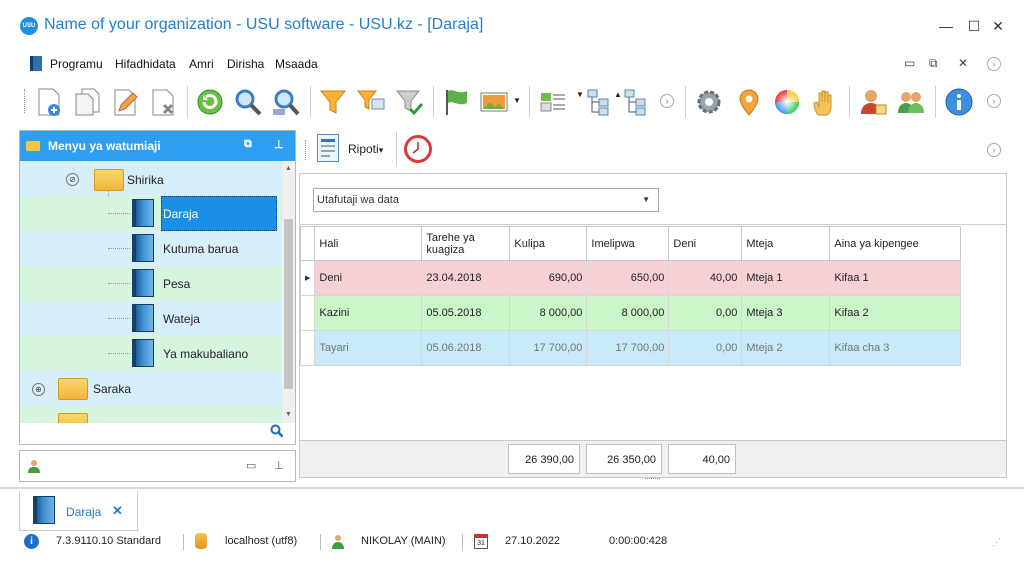 The width and height of the screenshot is (1024, 568). Describe the element at coordinates (248, 102) in the screenshot. I see `search-icon` at that location.